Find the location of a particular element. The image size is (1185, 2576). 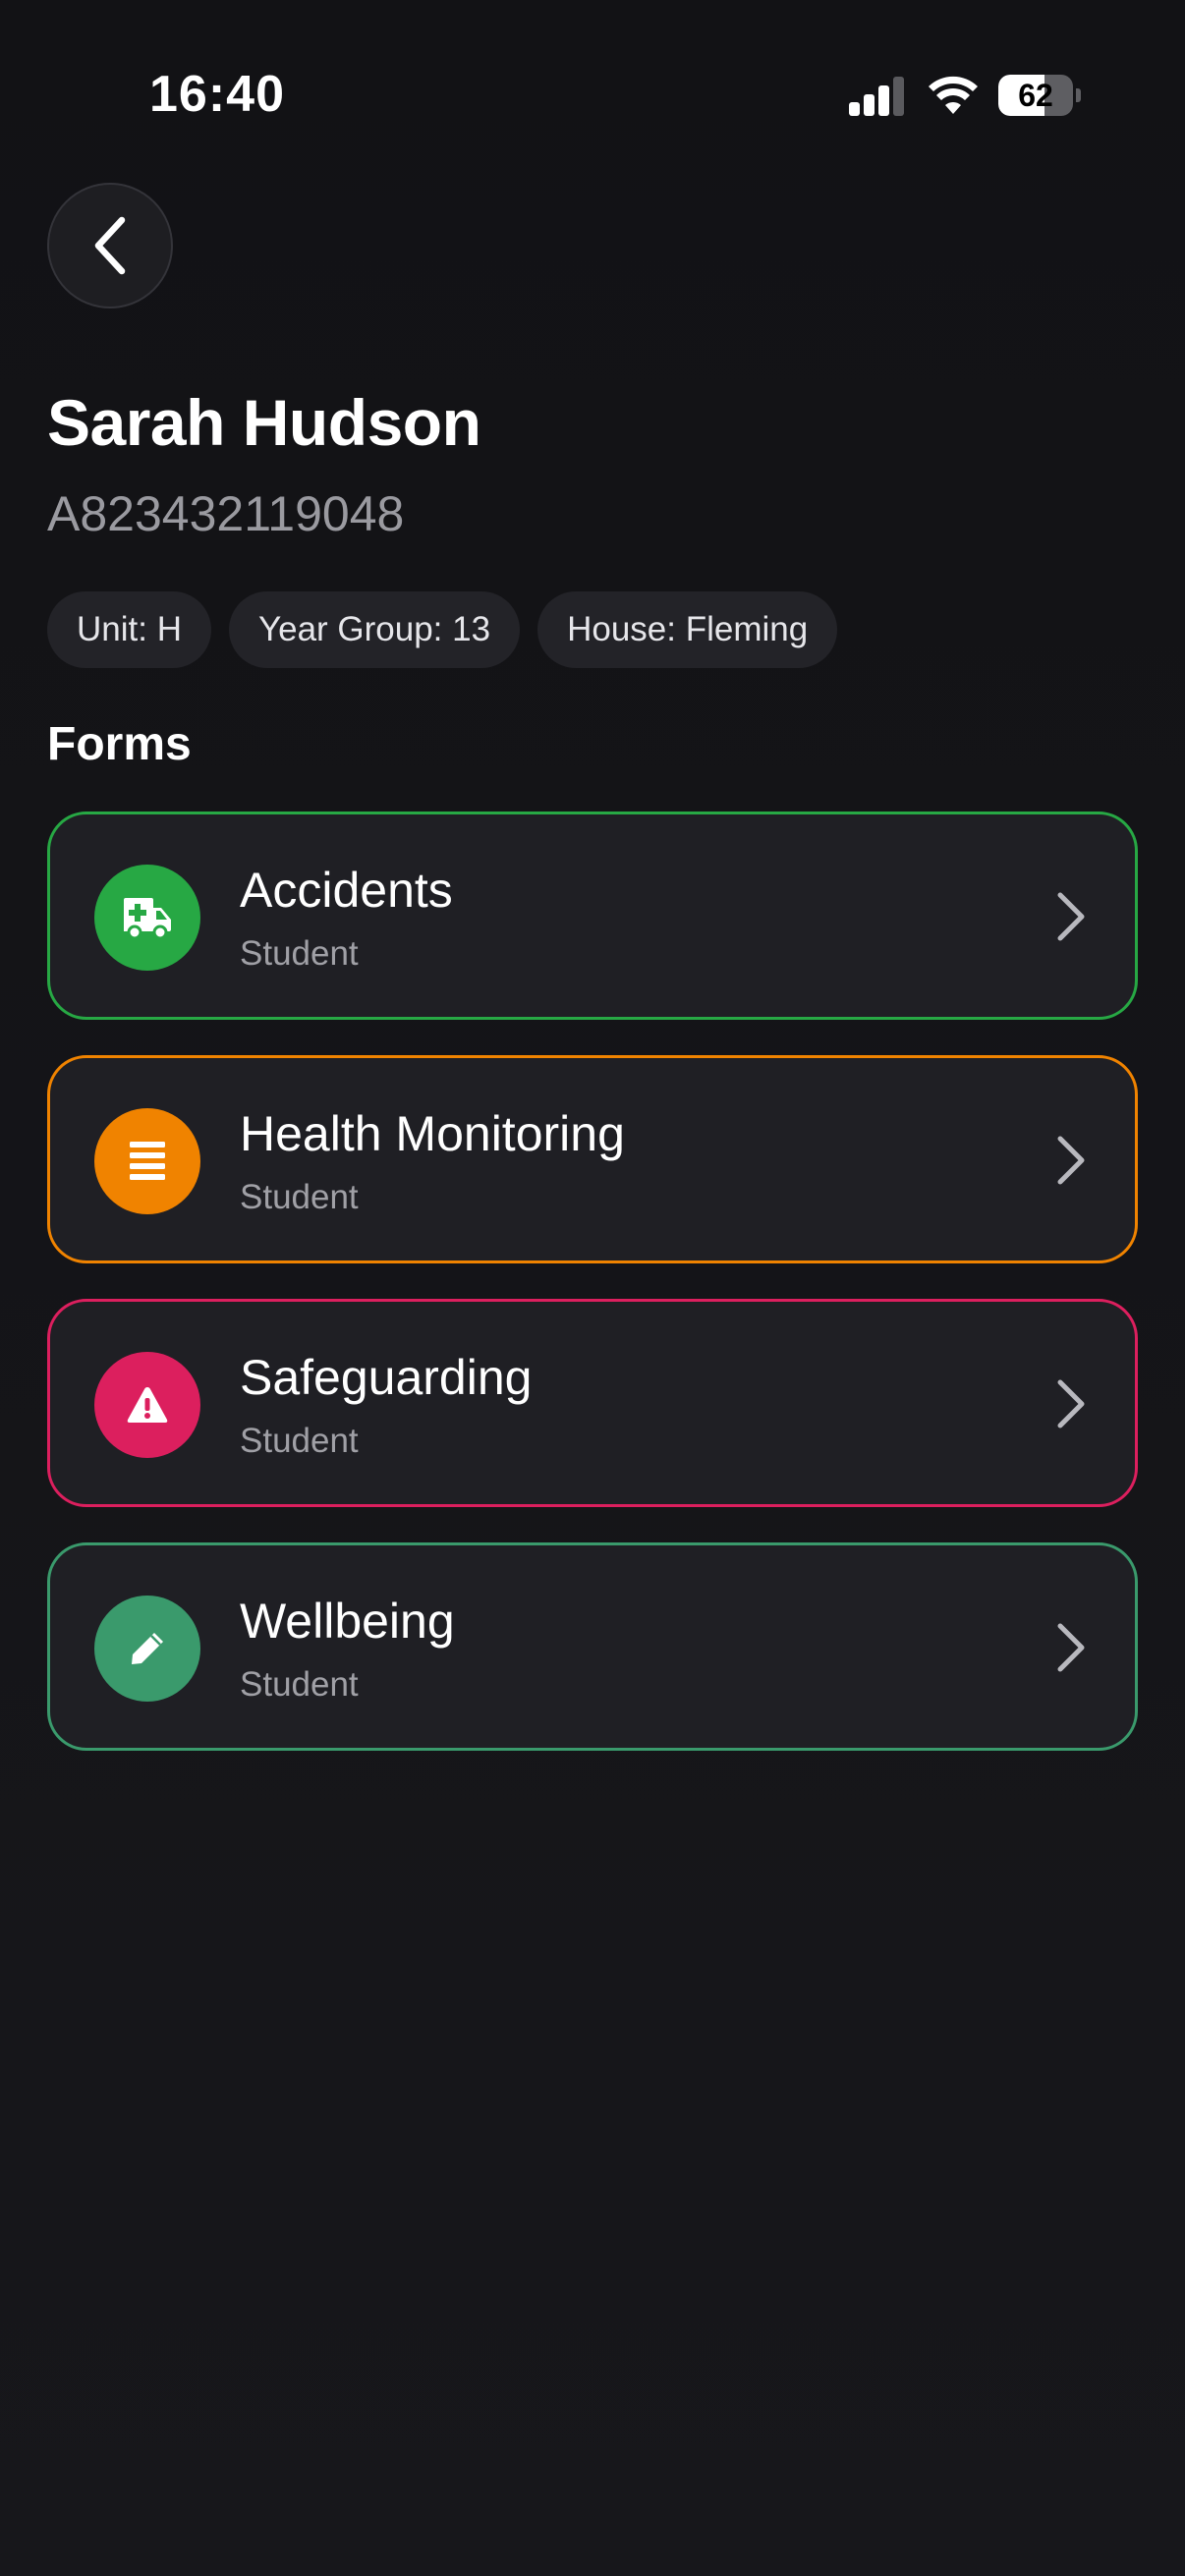

wifi-icon is located at coordinates (954, 95).